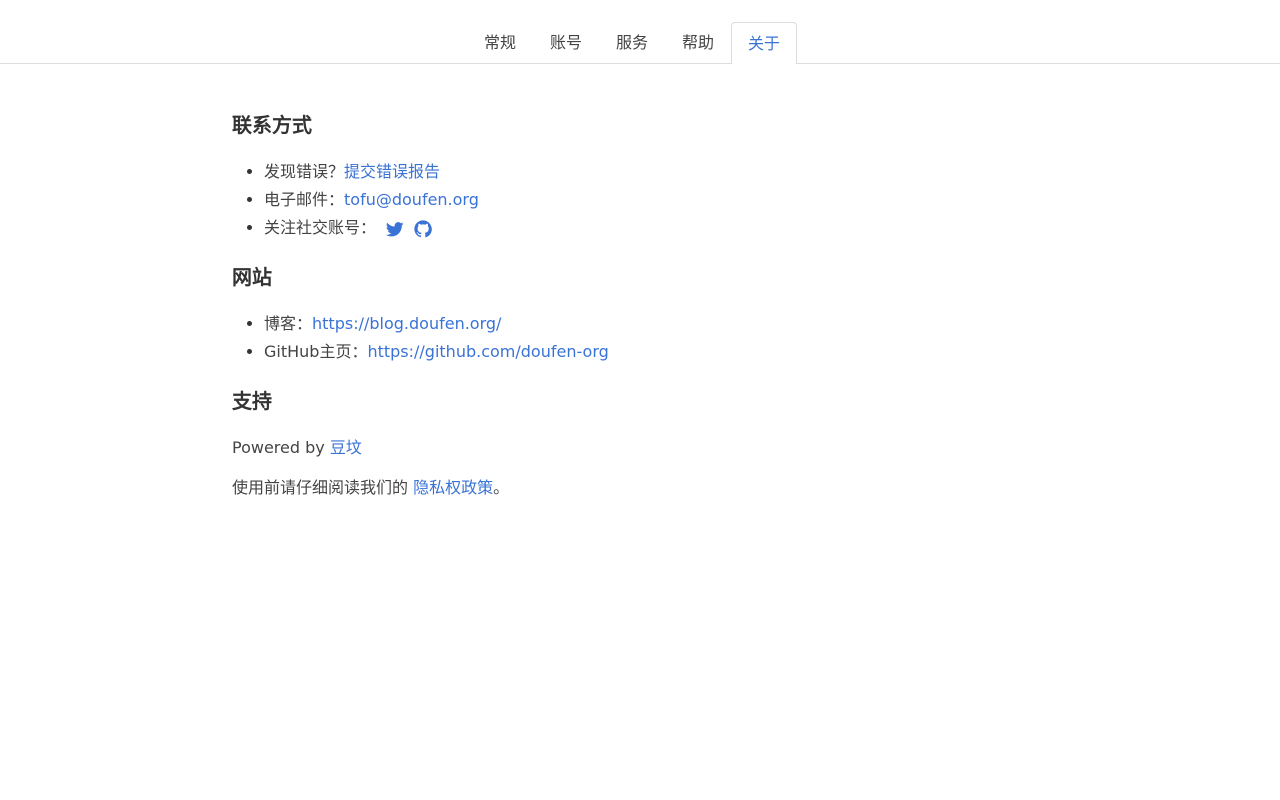 The height and width of the screenshot is (800, 1280). I want to click on social-icons, so click(414, 228).